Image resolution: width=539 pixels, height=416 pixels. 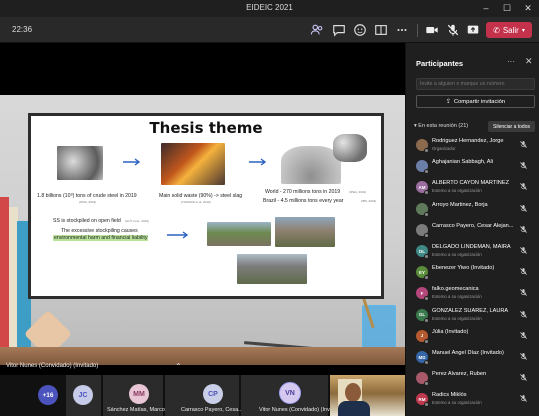 I want to click on mute-all-button: Silenciar a todos, so click(x=511, y=126).